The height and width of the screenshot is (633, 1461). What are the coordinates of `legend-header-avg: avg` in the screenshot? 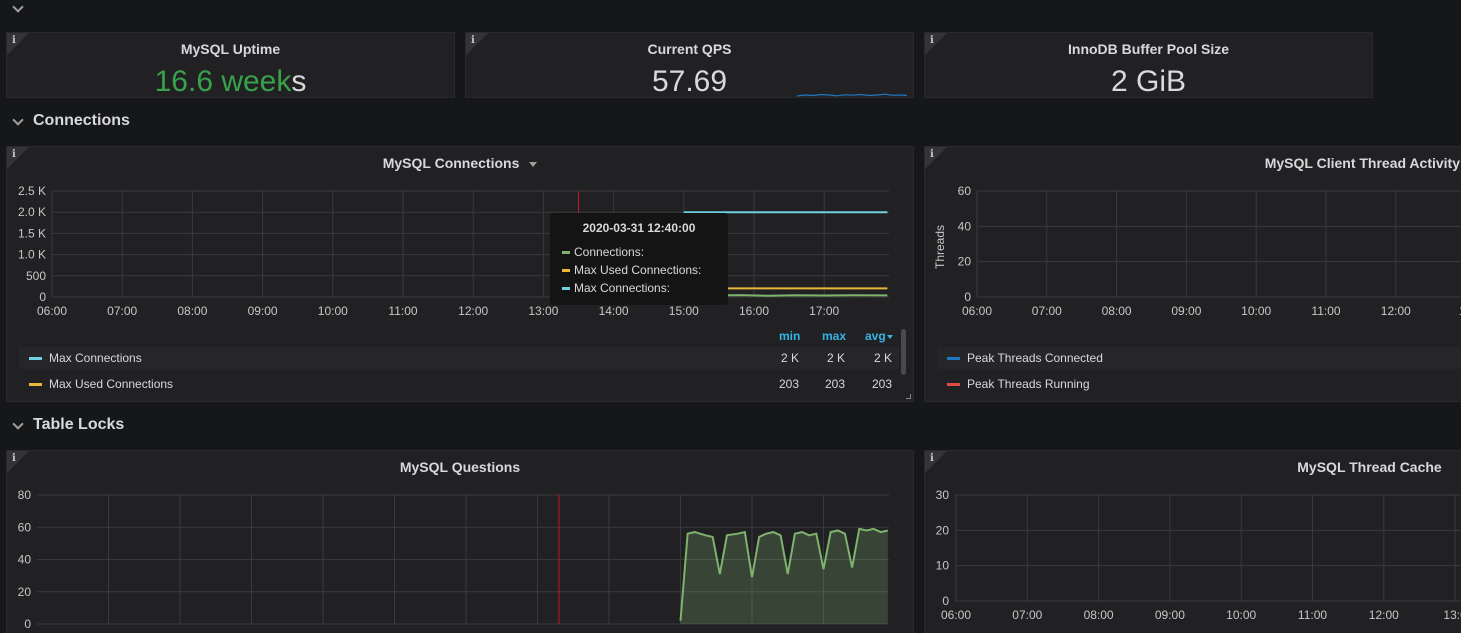 It's located at (879, 336).